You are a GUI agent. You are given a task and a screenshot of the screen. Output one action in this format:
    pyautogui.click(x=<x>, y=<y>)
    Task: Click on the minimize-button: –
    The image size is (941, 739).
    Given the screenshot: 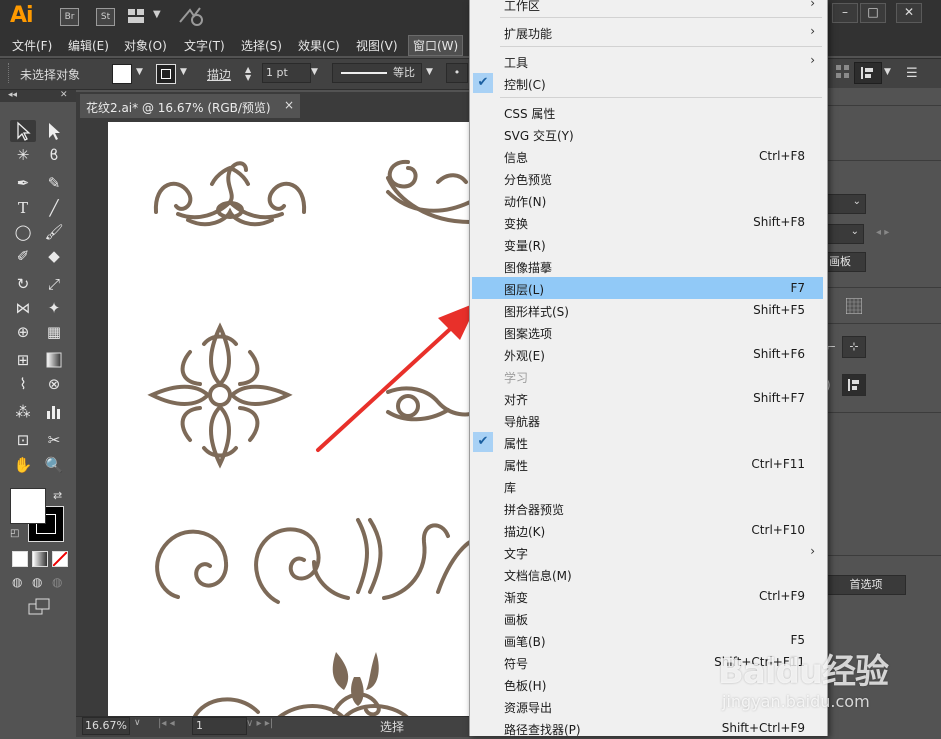 What is the action you would take?
    pyautogui.click(x=845, y=13)
    